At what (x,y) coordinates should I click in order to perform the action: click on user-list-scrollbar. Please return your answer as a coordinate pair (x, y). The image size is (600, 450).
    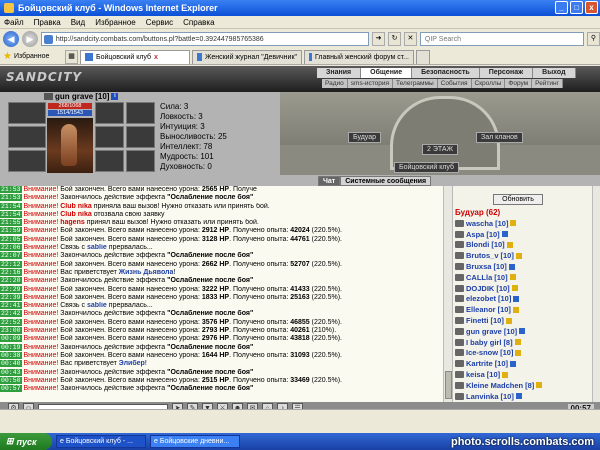
    Looking at the image, I should click on (596, 294).